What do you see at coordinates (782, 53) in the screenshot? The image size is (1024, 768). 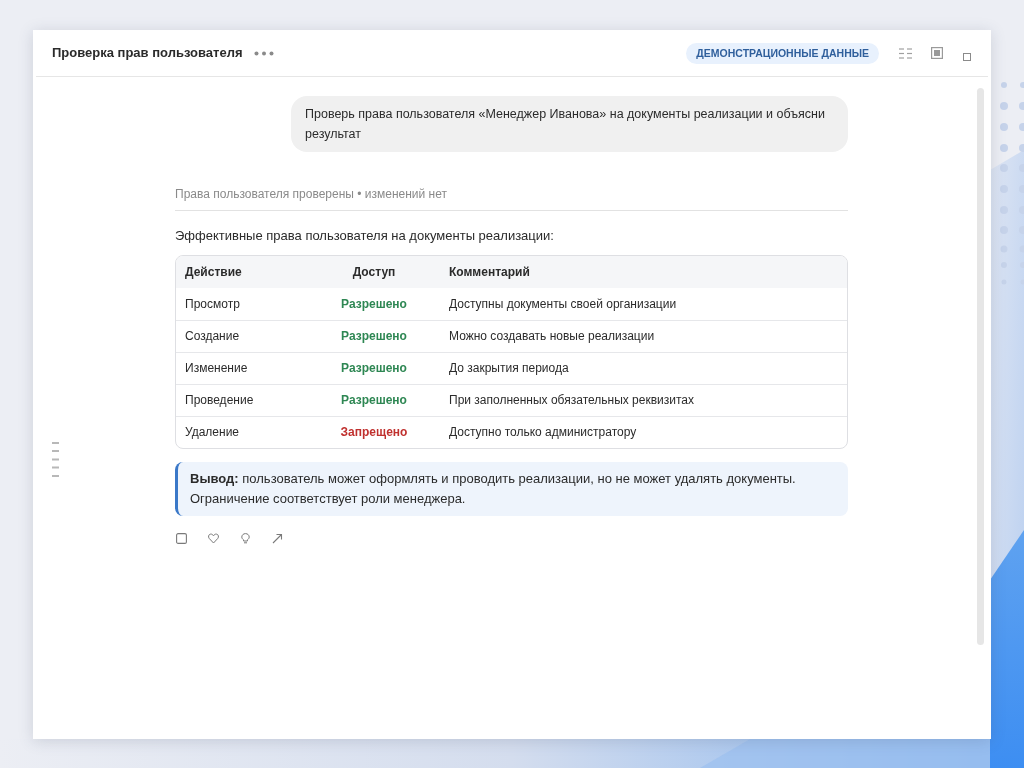 I see `demo-data-badge: ДЕМОНСТРАЦИОННЫЕ ДАННЫЕ` at bounding box center [782, 53].